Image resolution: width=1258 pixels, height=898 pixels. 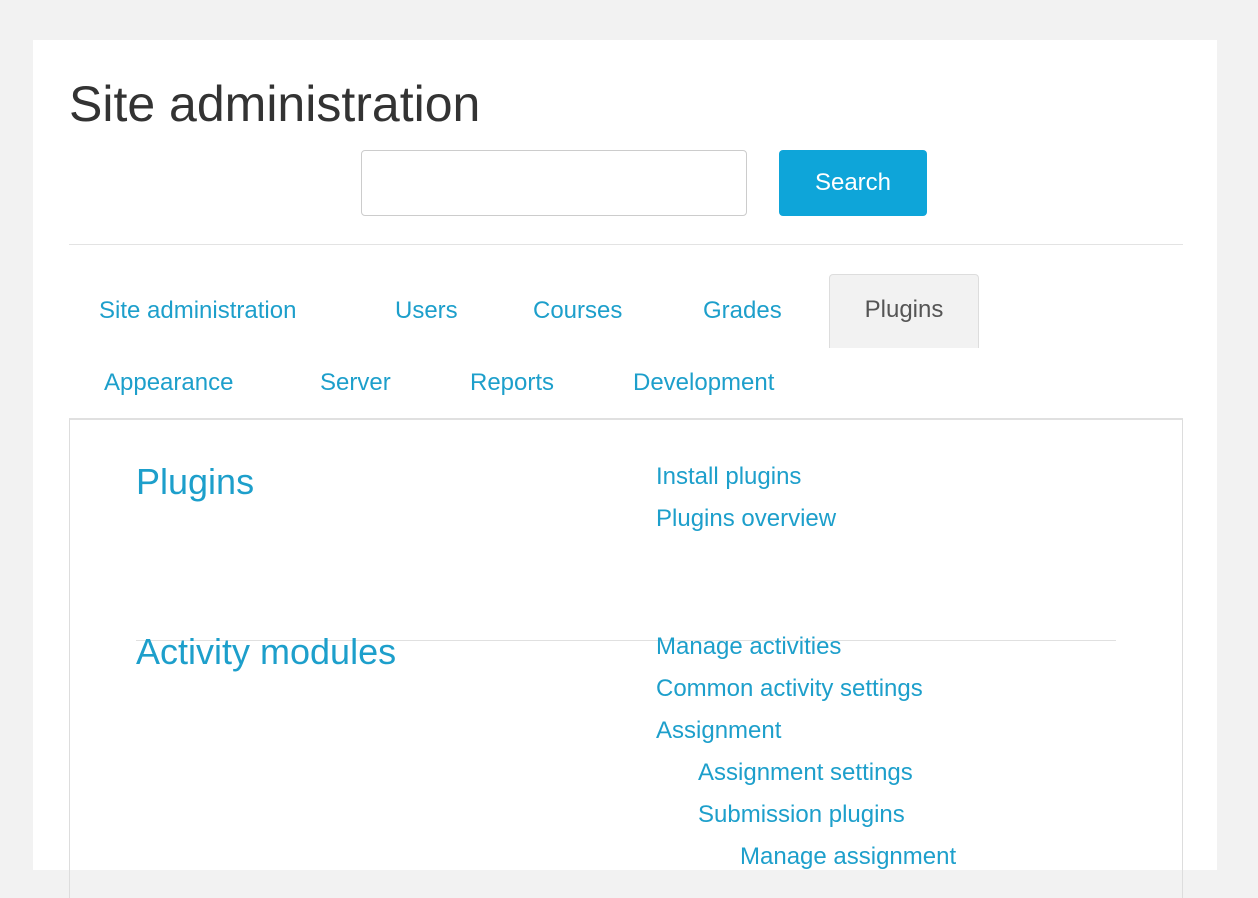 What do you see at coordinates (848, 857) in the screenshot?
I see `link-manage-assignment: Manage assignment` at bounding box center [848, 857].